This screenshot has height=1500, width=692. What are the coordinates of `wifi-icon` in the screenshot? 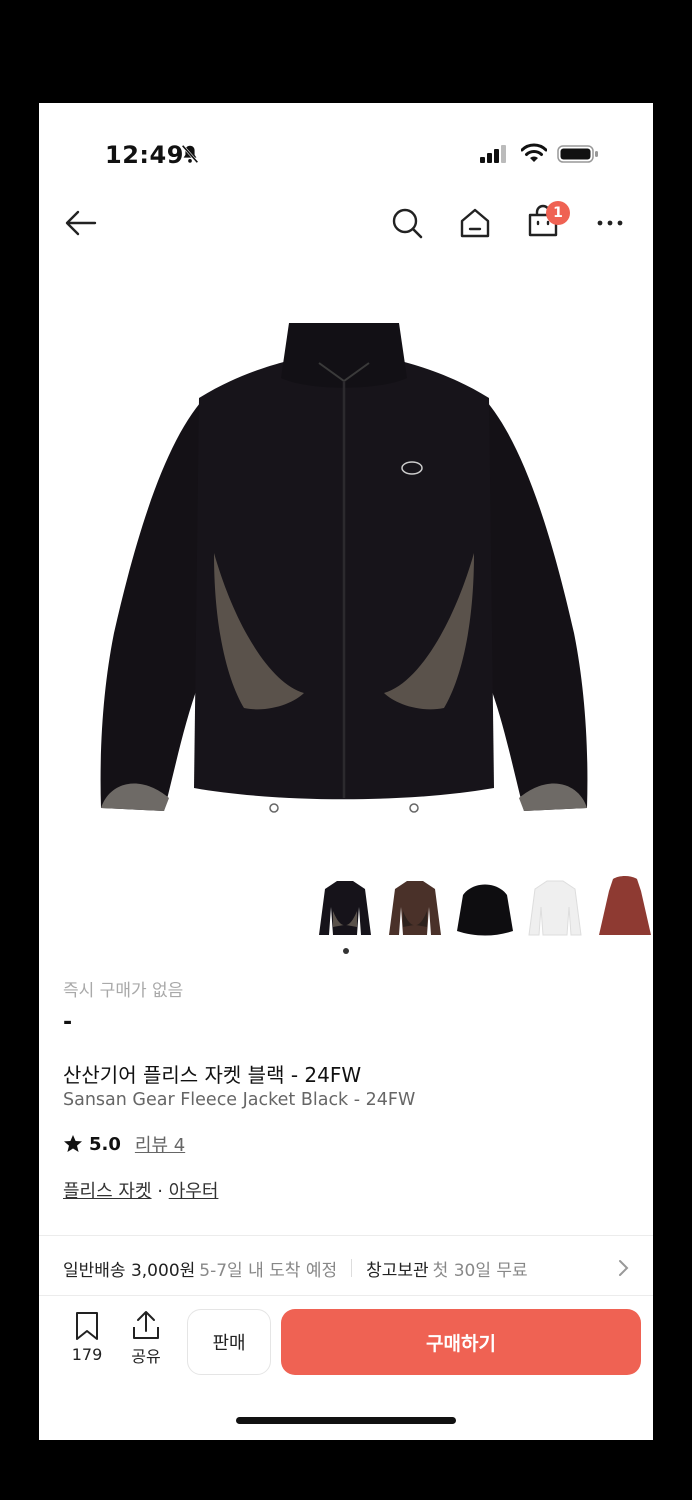 It's located at (534, 152).